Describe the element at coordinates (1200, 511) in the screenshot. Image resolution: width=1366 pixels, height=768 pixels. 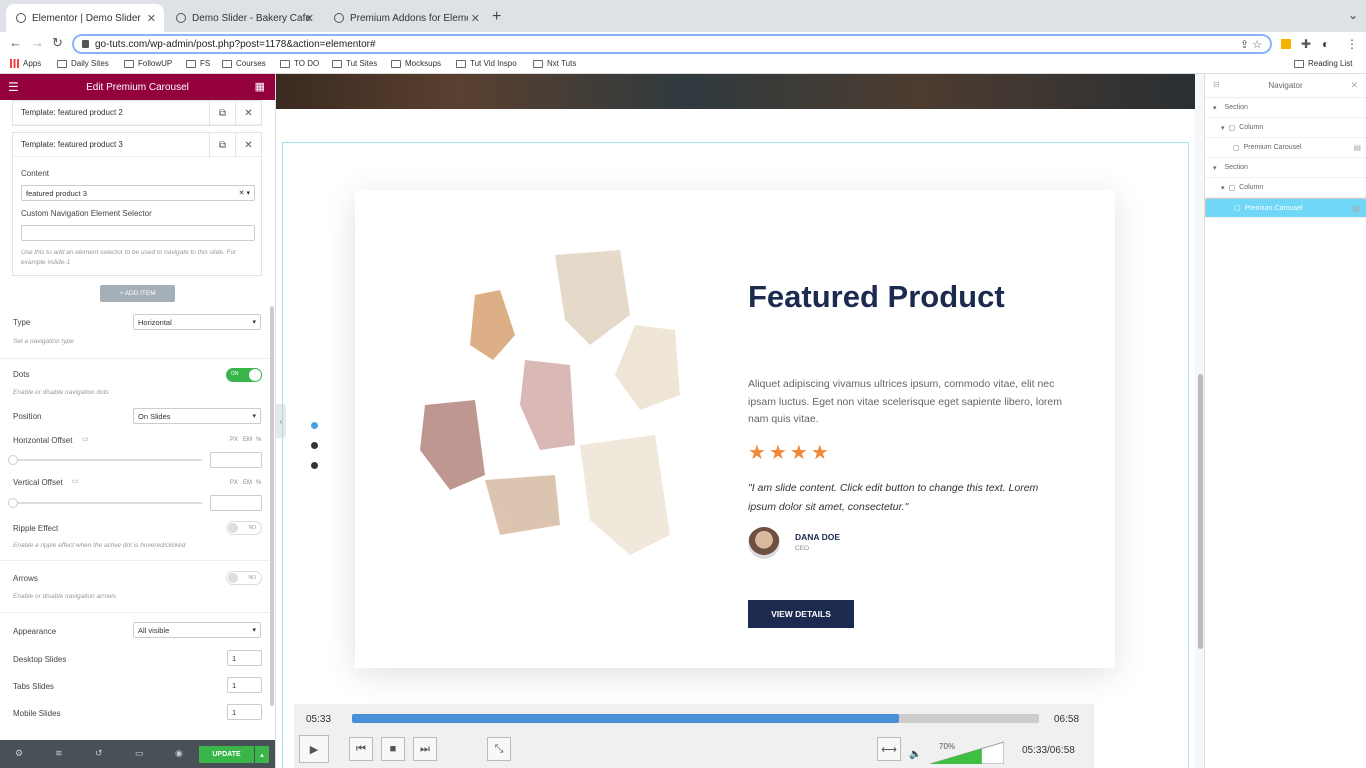
I see `canvas-scrollbar` at that location.